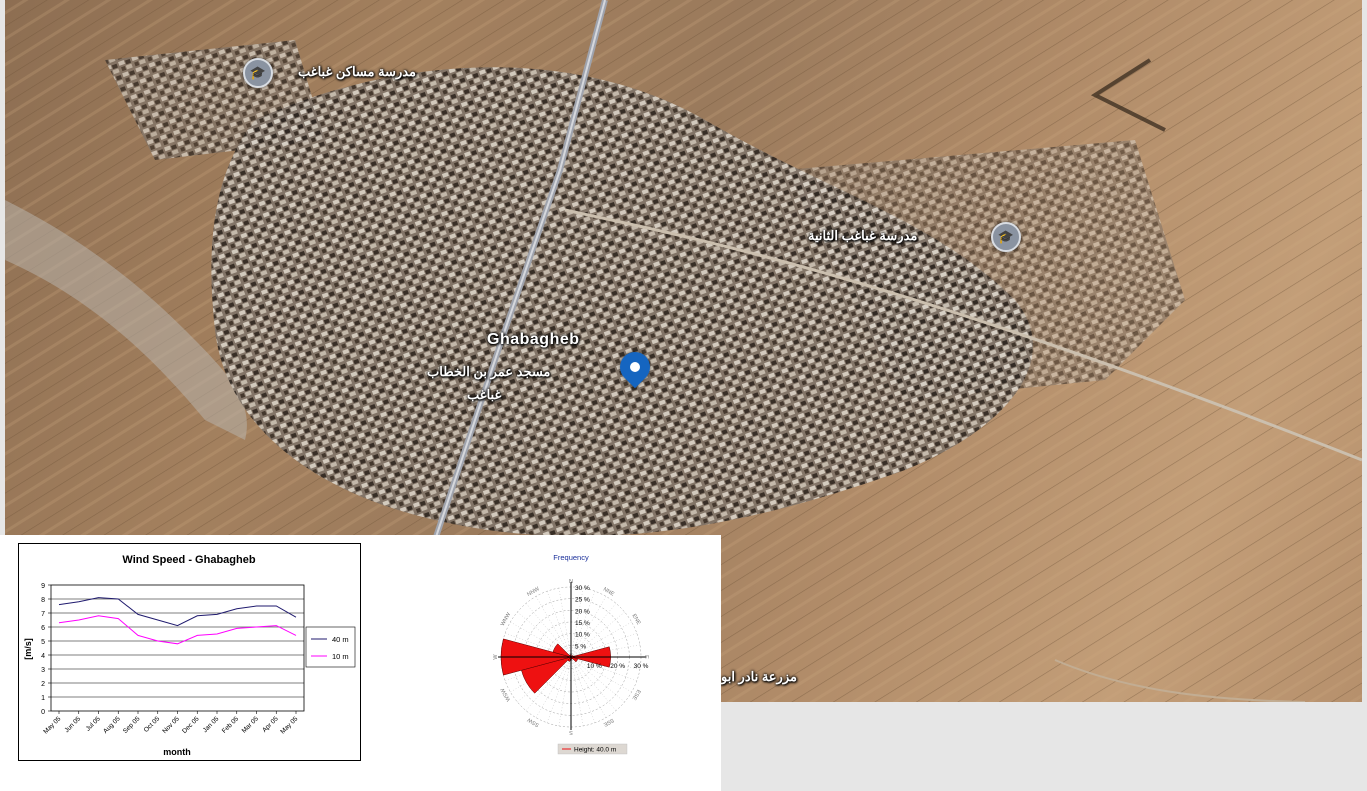  Describe the element at coordinates (357, 72) in the screenshot. I see `school-label-1: مدرسة مساكن غباغب` at that location.